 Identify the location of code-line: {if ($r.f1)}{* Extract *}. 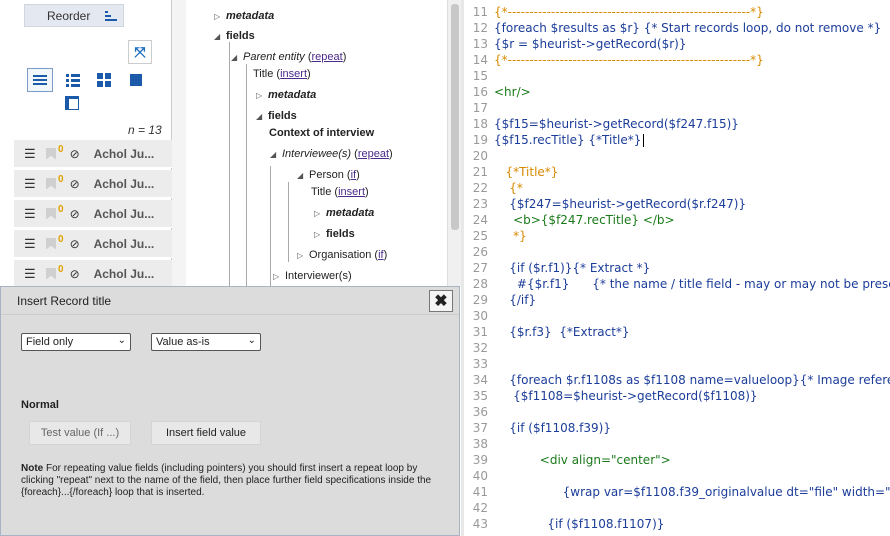
(572, 268).